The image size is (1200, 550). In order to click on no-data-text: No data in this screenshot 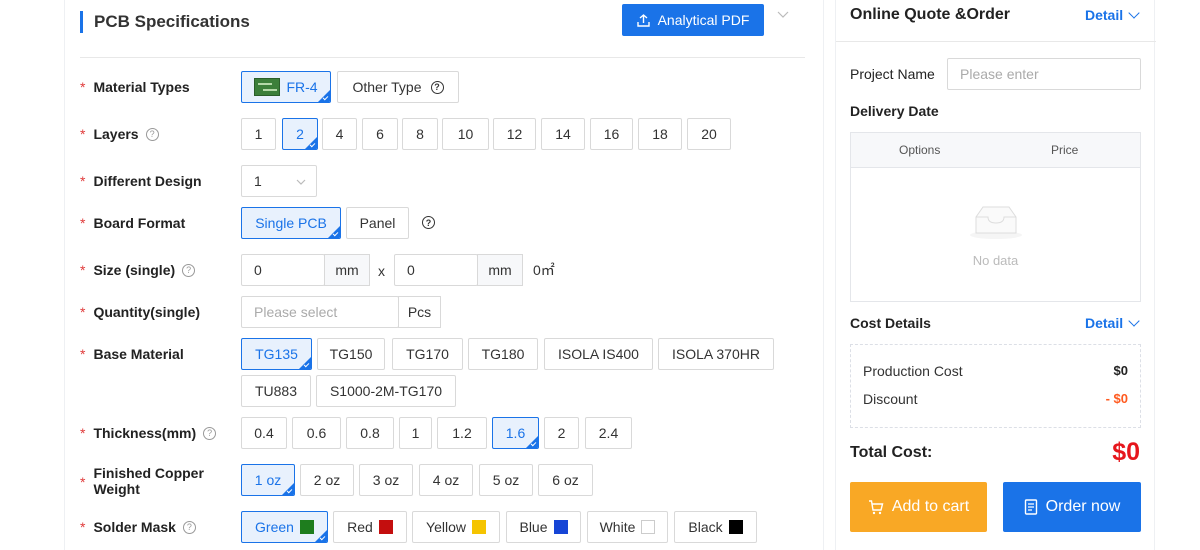, I will do `click(995, 260)`.